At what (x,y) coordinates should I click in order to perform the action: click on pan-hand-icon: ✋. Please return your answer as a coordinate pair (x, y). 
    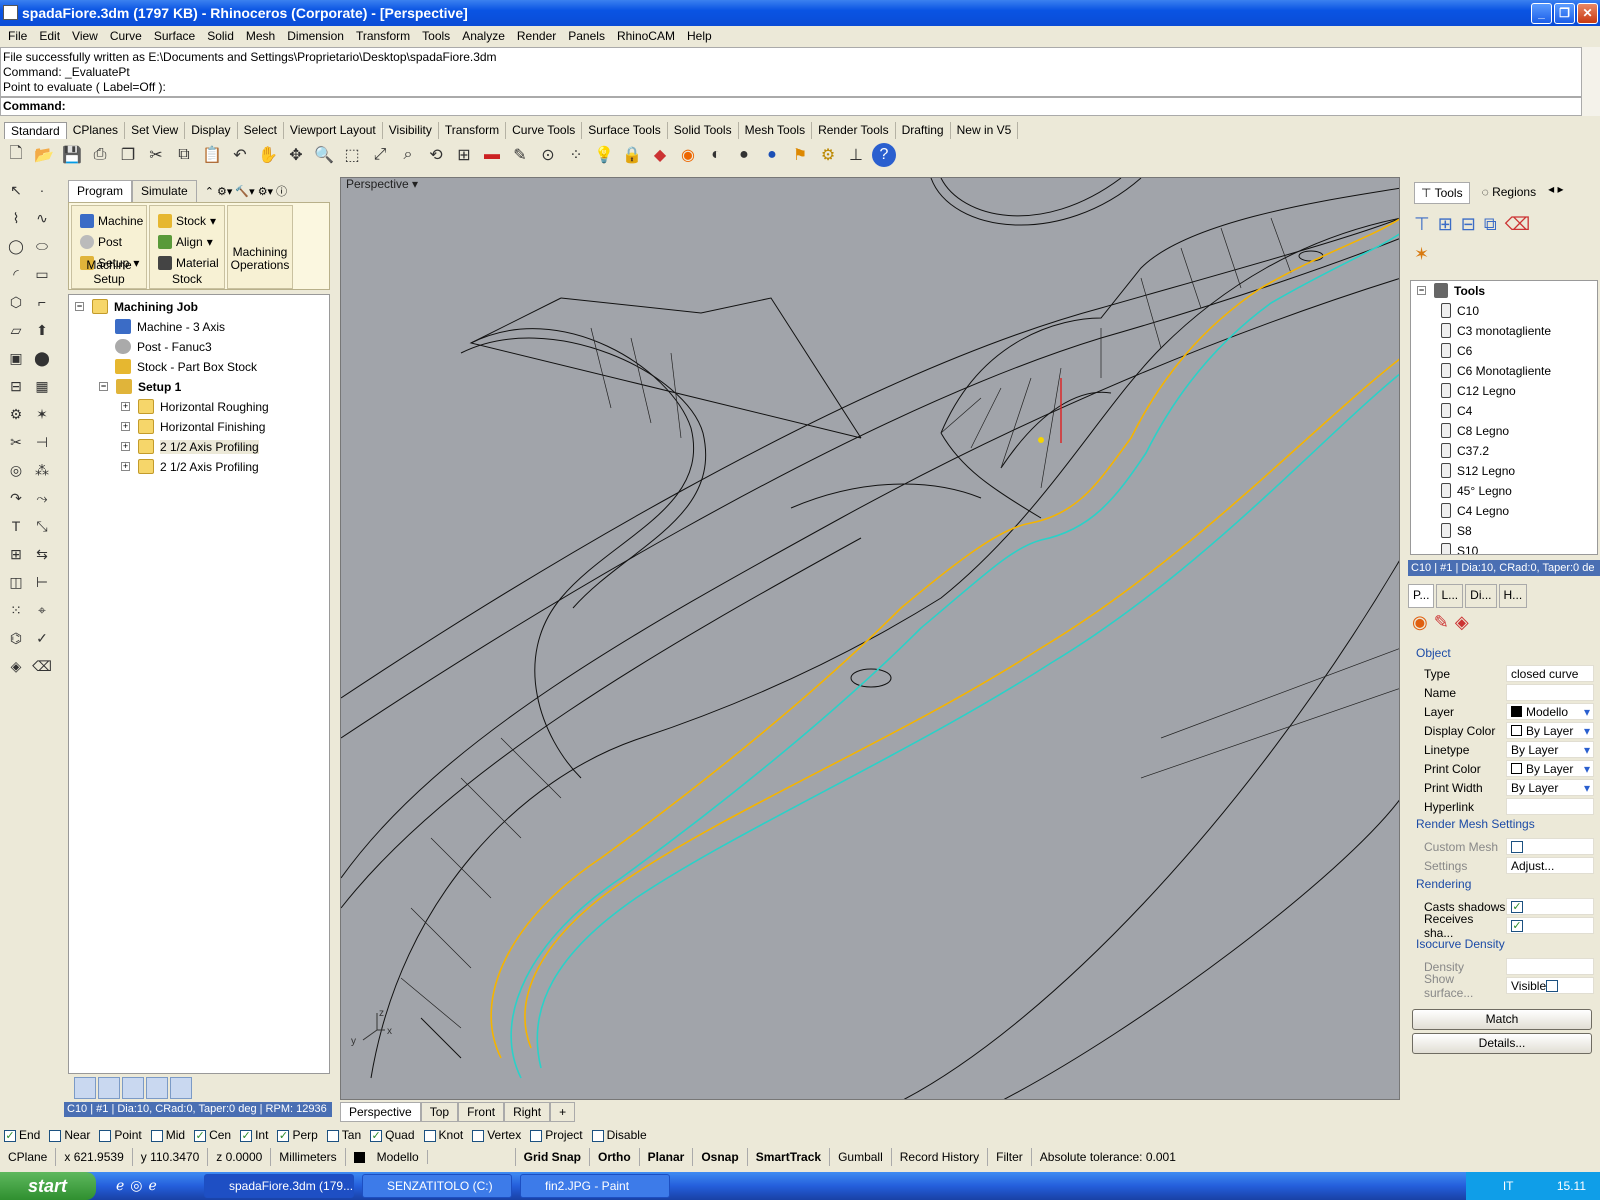
    Looking at the image, I should click on (268, 155).